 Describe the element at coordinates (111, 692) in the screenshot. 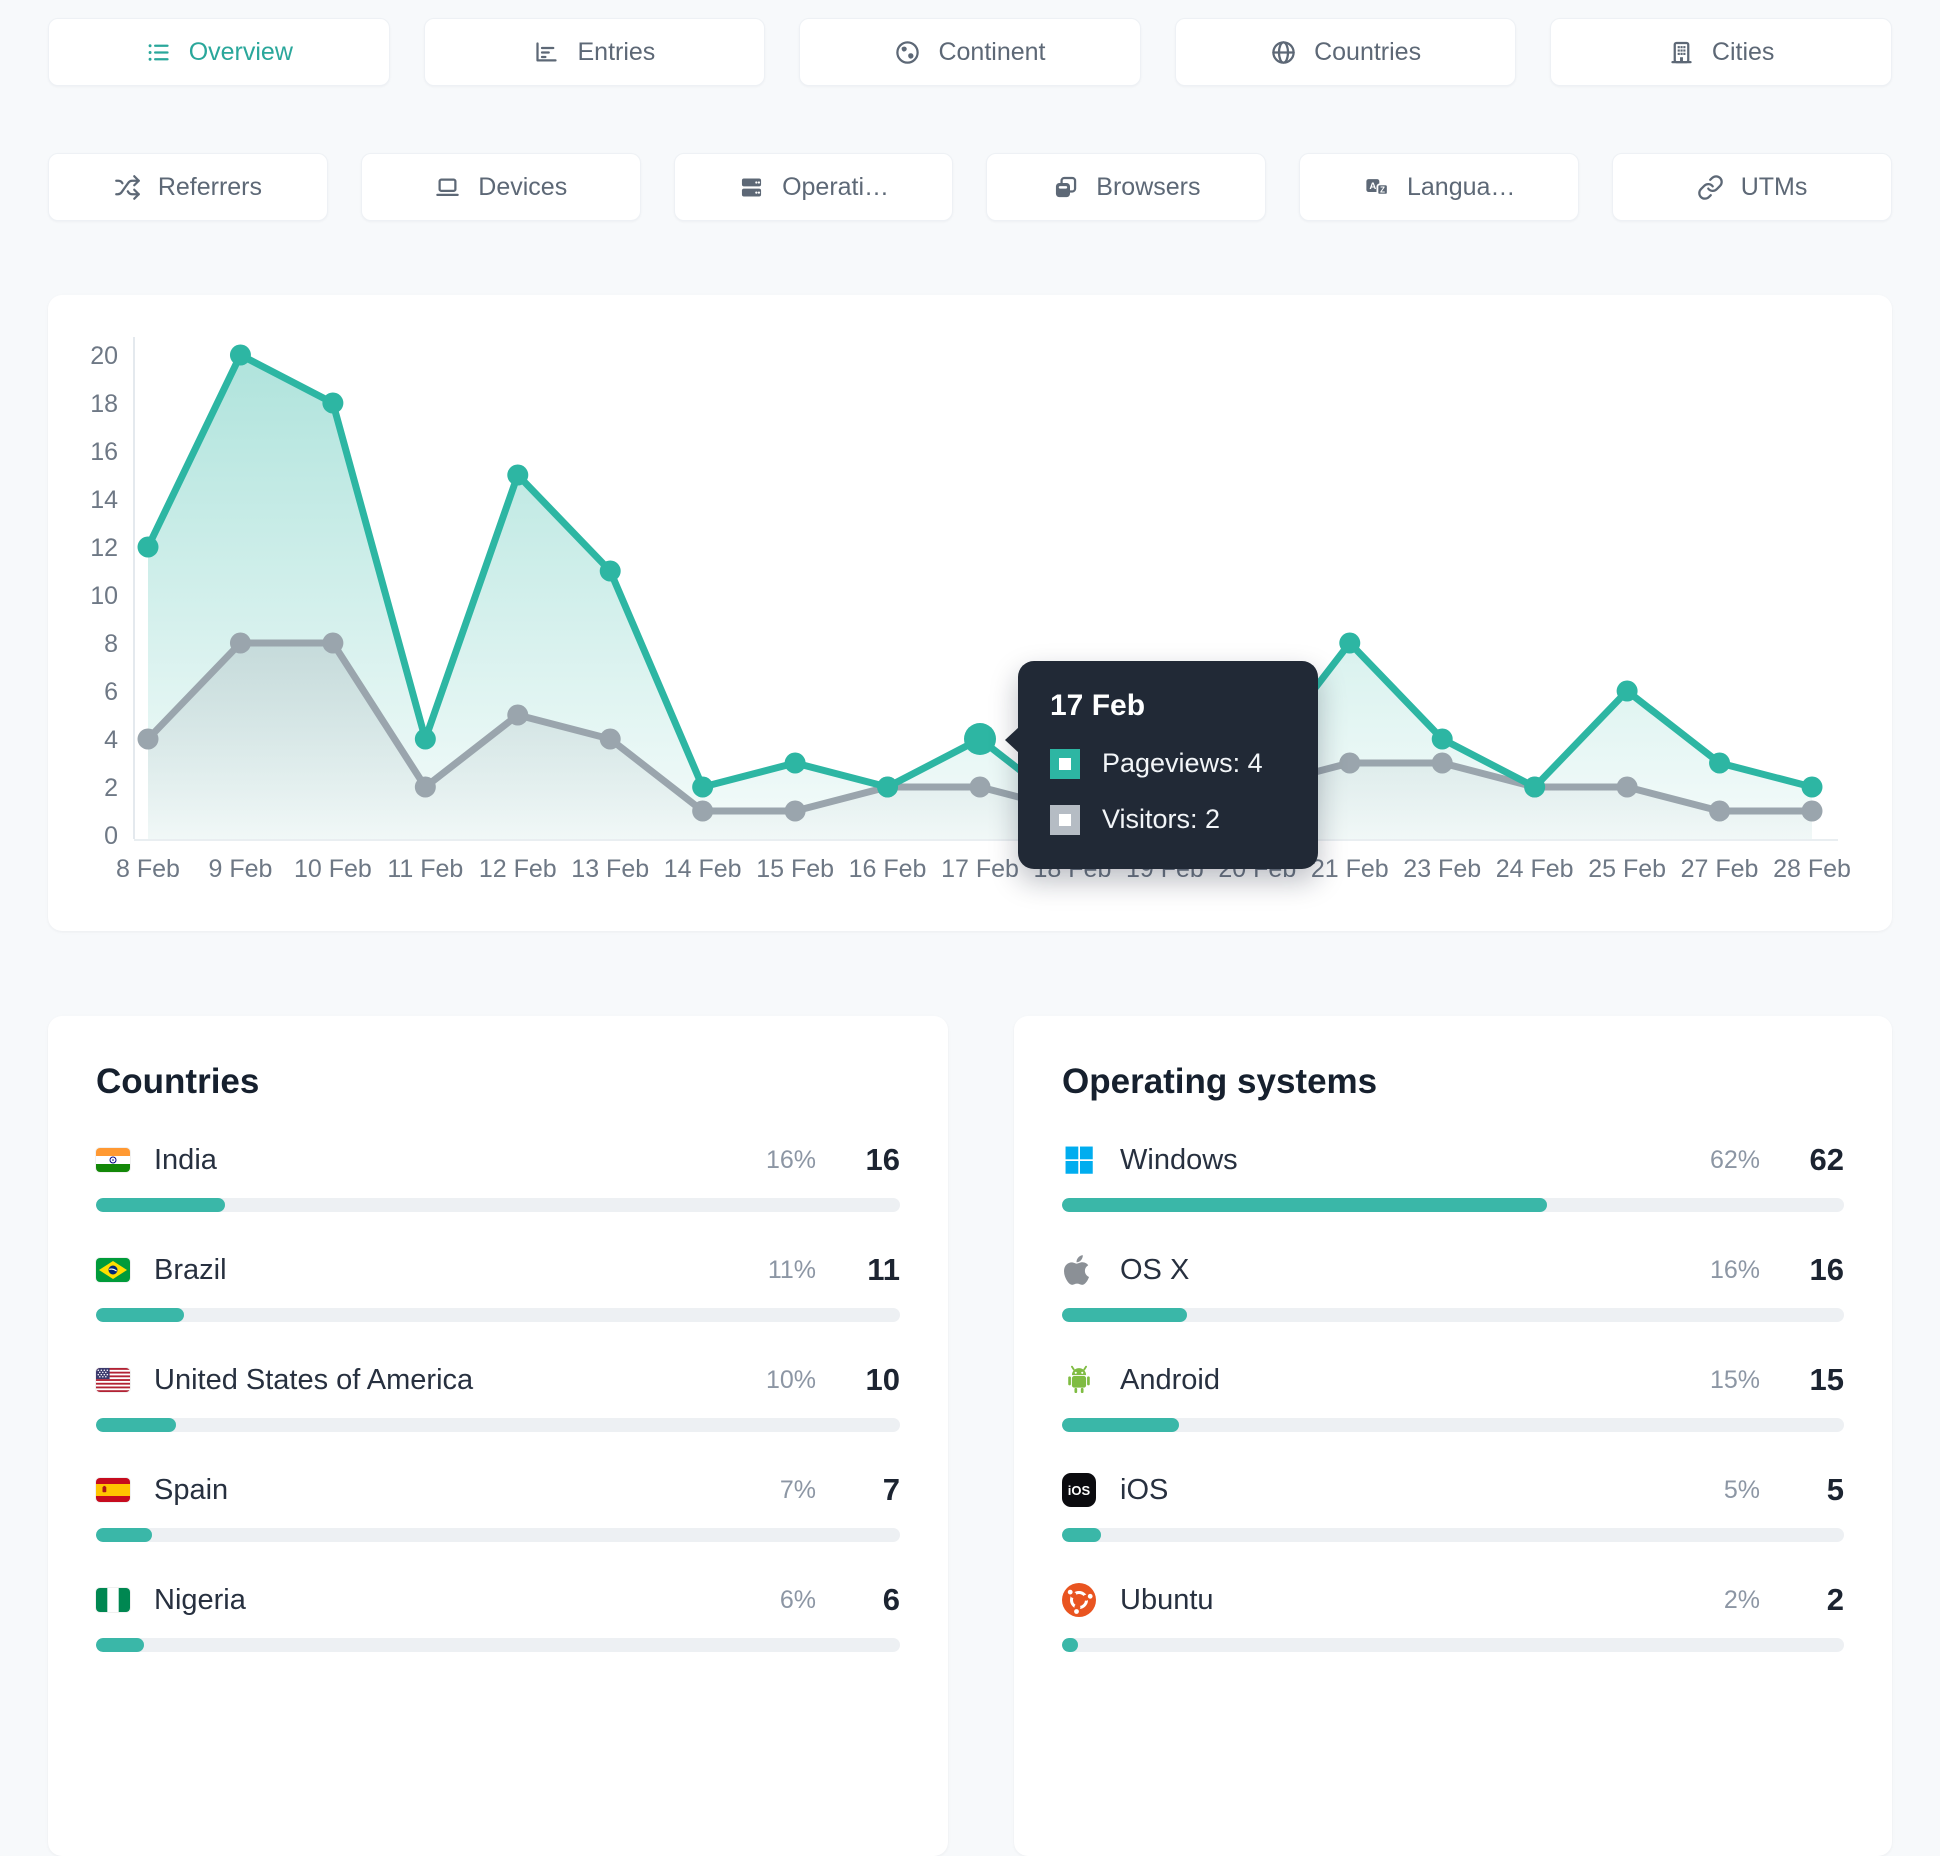

I see `y-tick-label: 6` at that location.